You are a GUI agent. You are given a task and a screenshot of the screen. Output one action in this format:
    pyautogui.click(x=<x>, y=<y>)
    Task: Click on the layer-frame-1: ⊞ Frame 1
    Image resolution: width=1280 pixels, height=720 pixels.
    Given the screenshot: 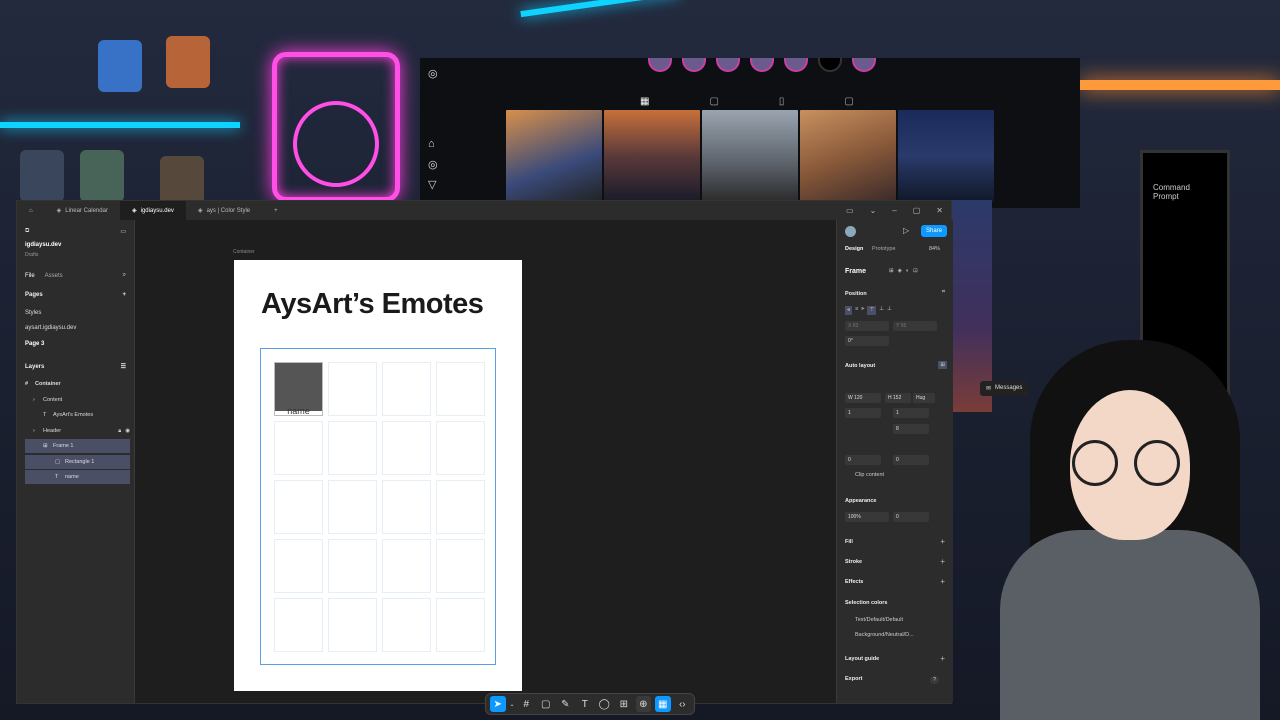 What is the action you would take?
    pyautogui.click(x=77, y=446)
    